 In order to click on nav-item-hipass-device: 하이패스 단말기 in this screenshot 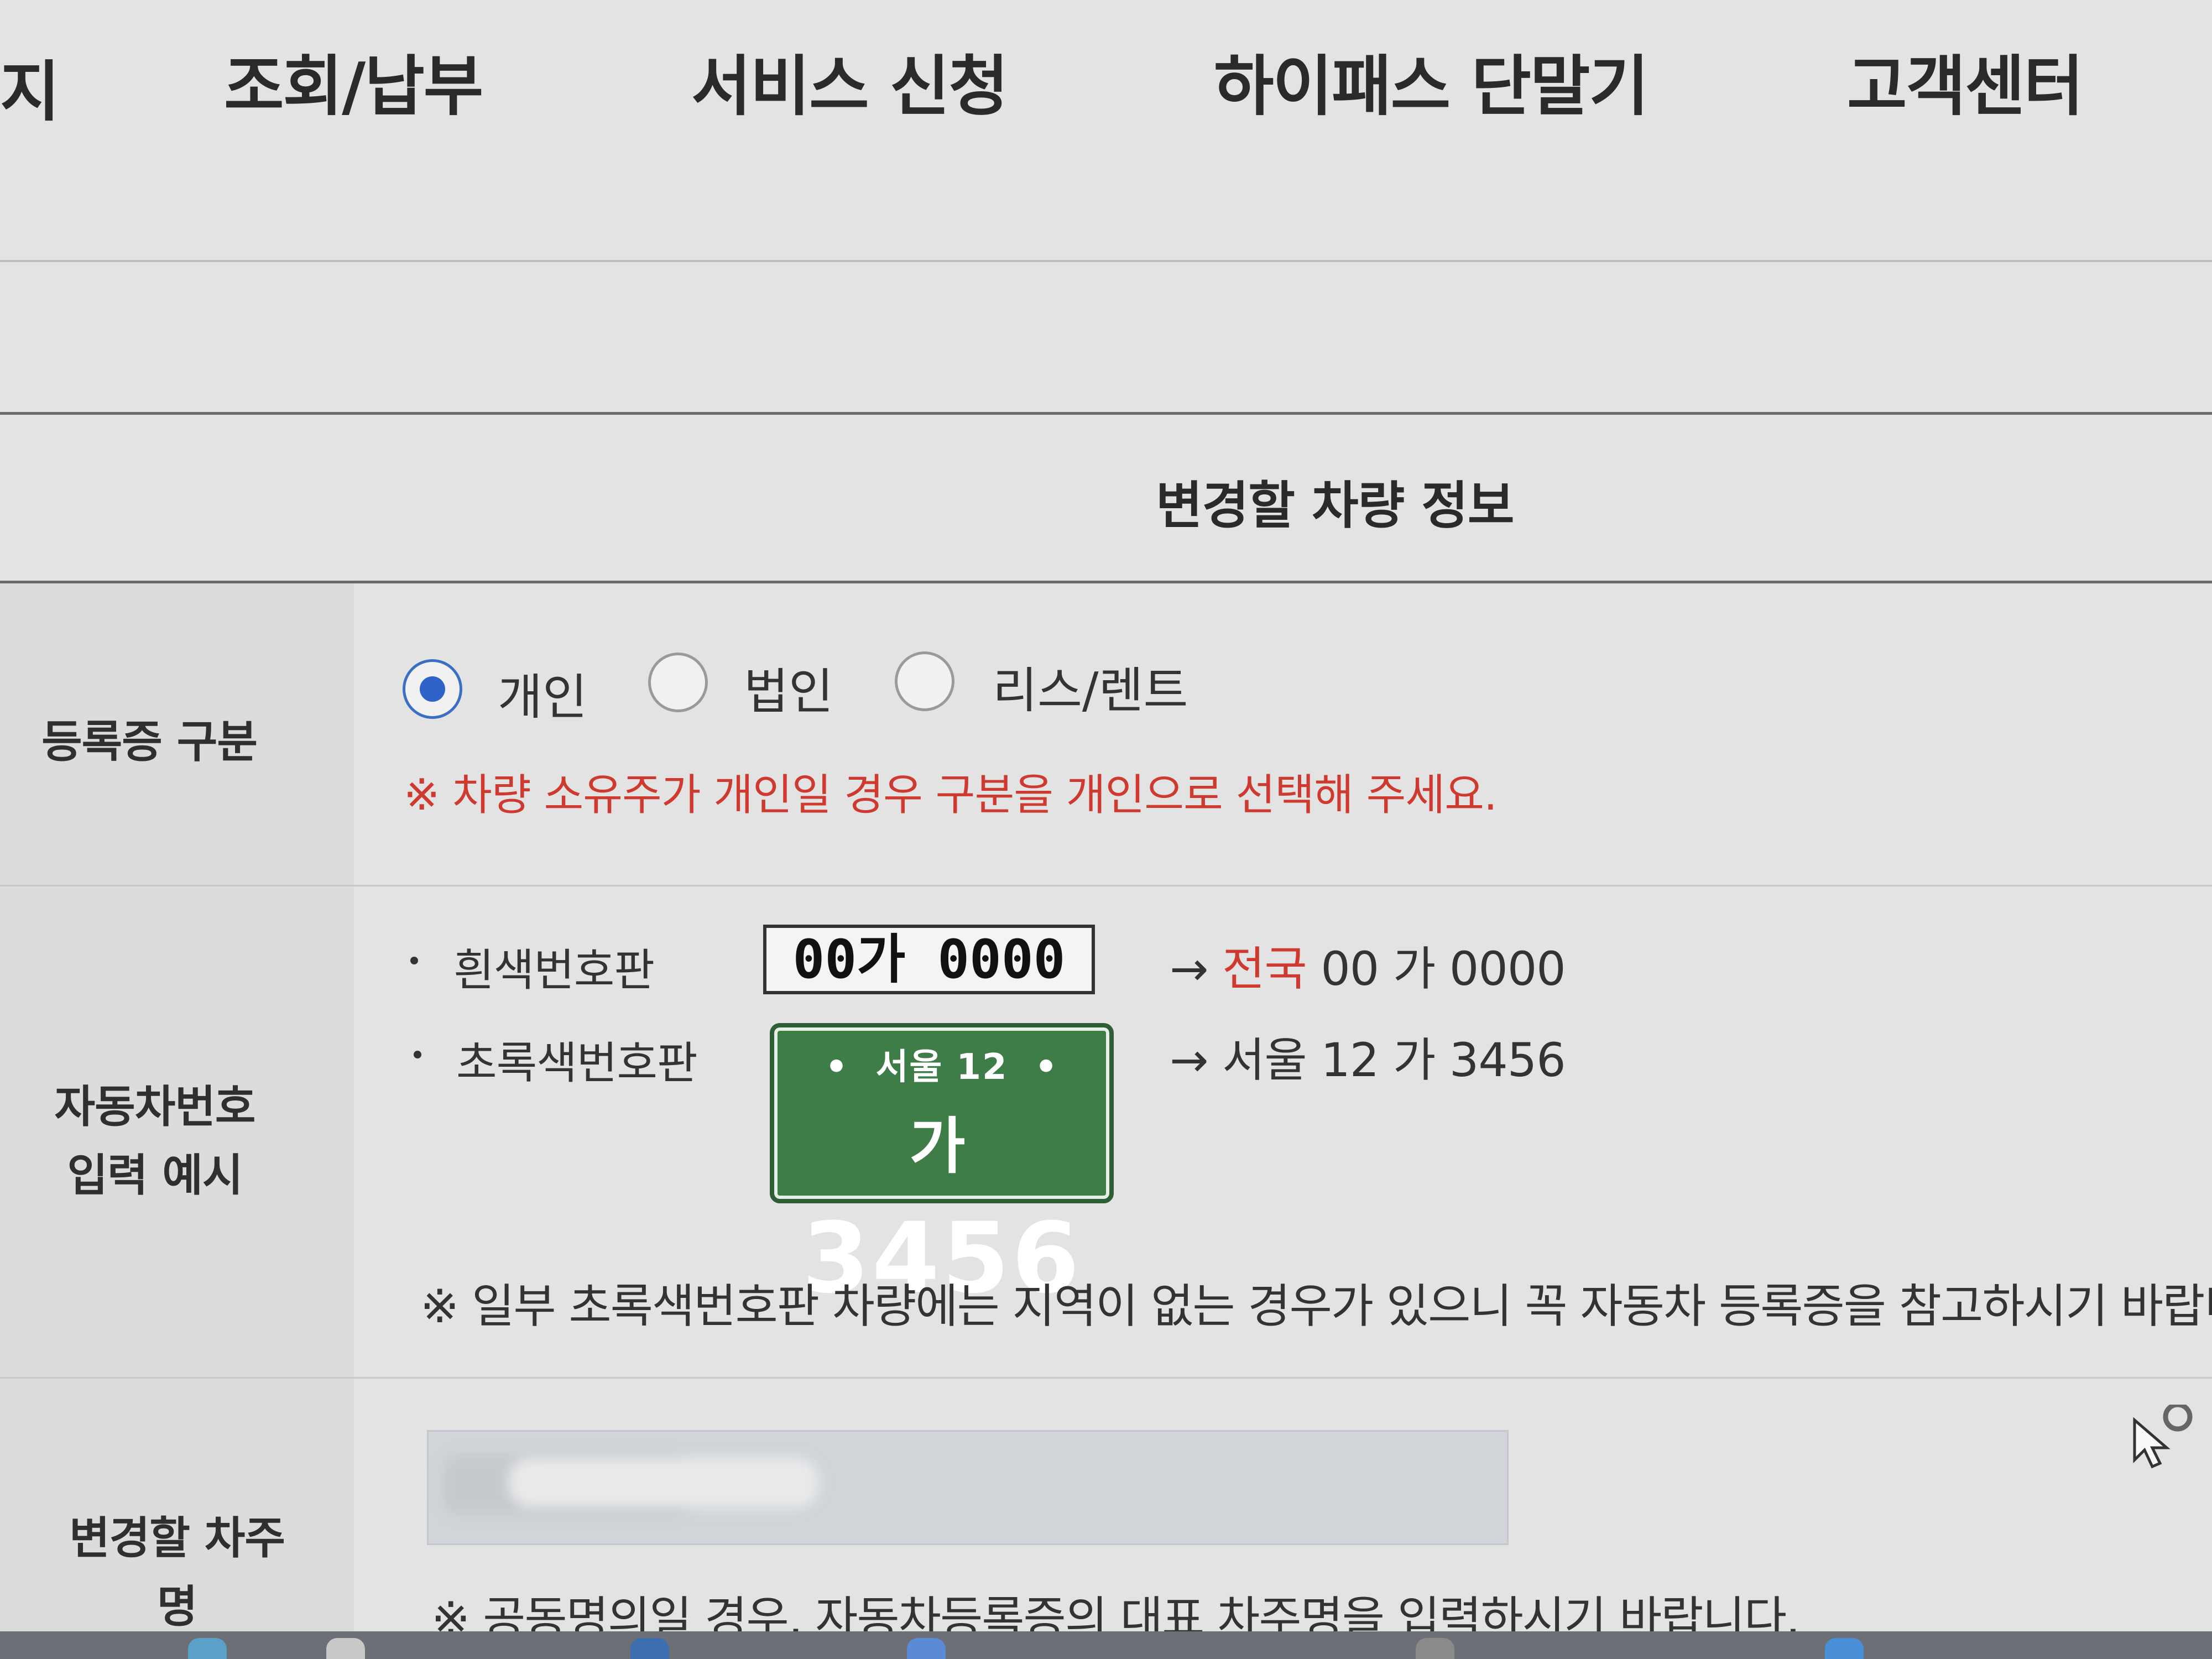, I will do `click(1432, 81)`.